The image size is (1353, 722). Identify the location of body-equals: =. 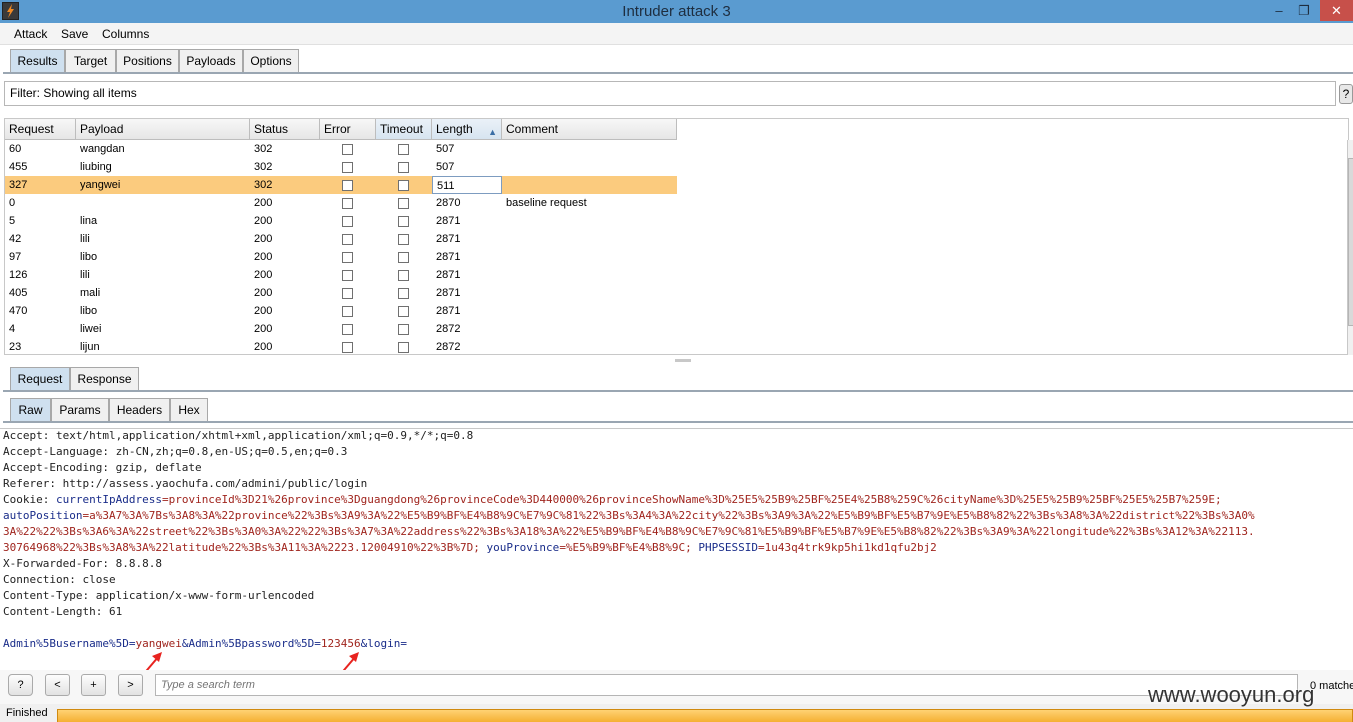
(404, 643).